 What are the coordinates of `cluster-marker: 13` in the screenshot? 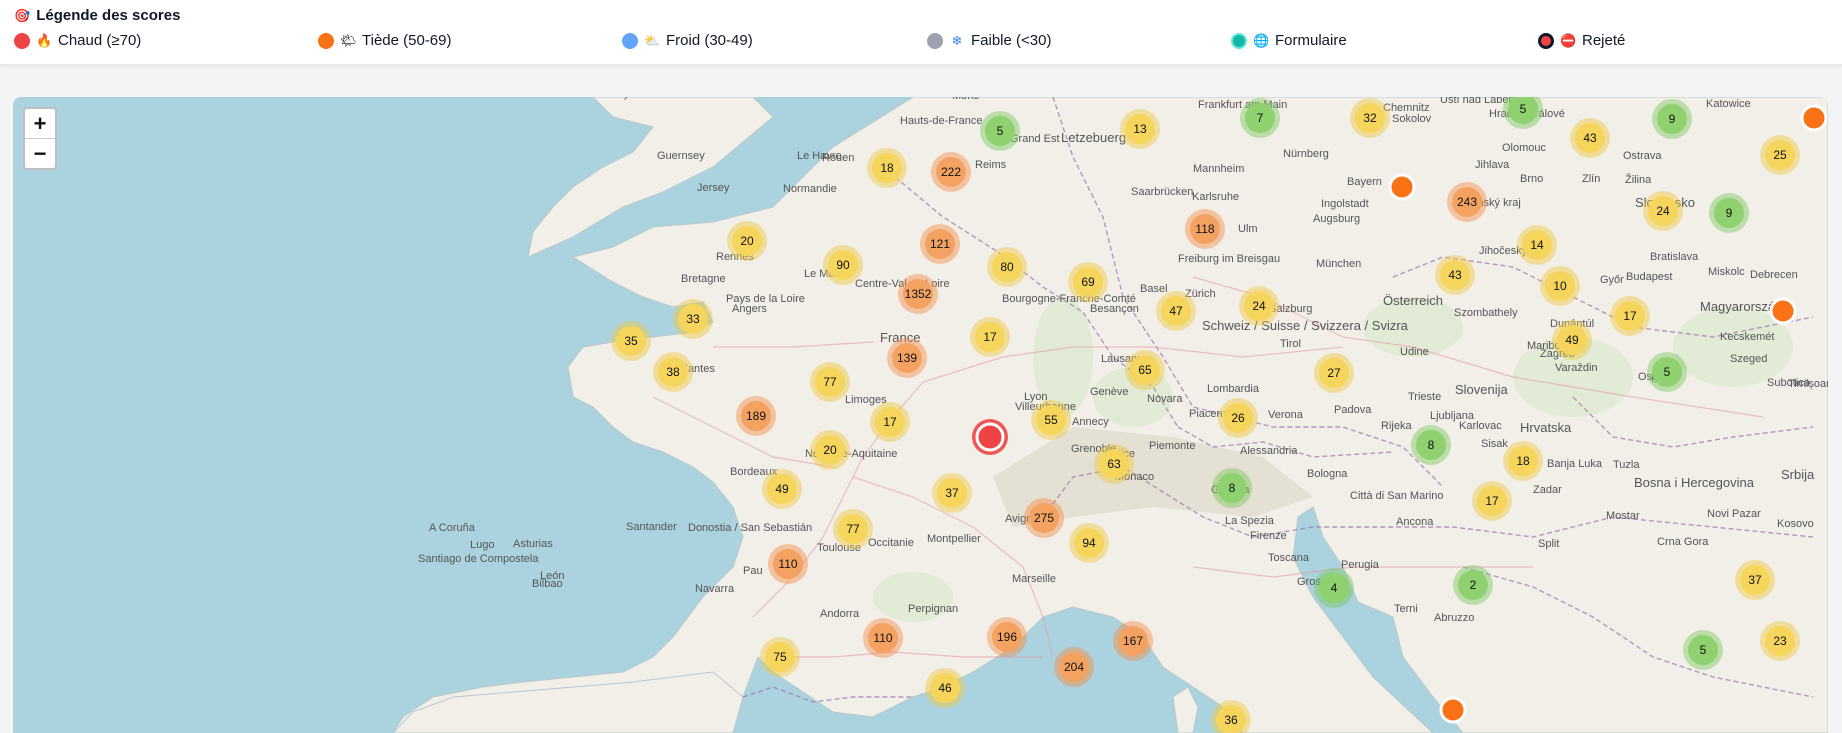 It's located at (1140, 129).